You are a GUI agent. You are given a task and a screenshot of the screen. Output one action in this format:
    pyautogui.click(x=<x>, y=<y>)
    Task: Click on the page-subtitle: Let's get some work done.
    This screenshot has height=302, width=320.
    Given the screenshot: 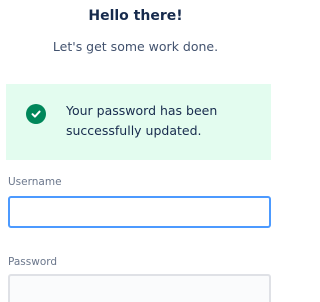 What is the action you would take?
    pyautogui.click(x=135, y=46)
    